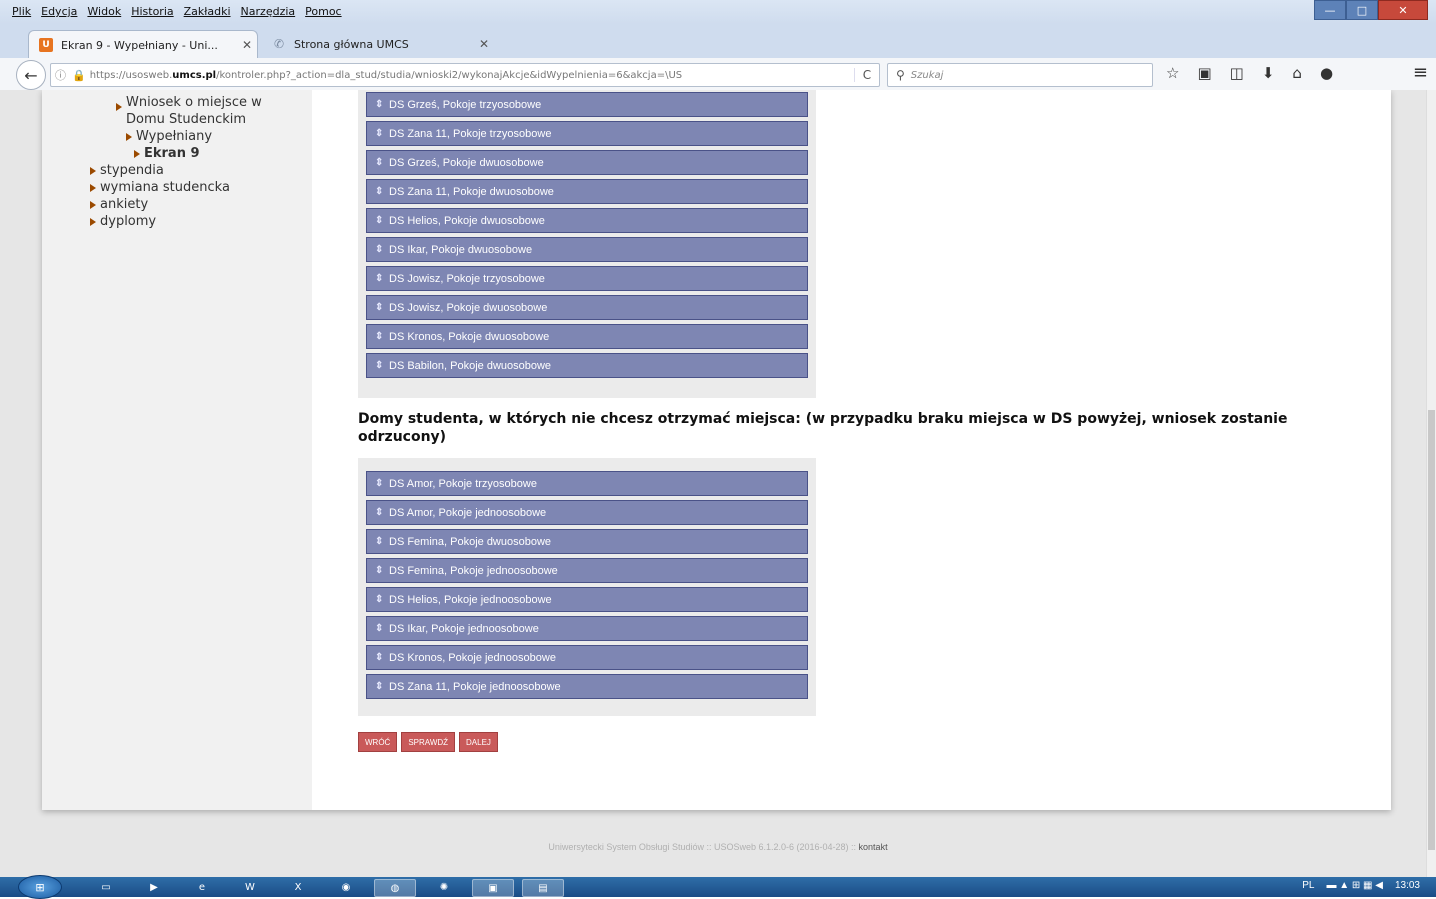 The height and width of the screenshot is (899, 1436). Describe the element at coordinates (1172, 73) in the screenshot. I see `bookmark-star-icon: ☆` at that location.